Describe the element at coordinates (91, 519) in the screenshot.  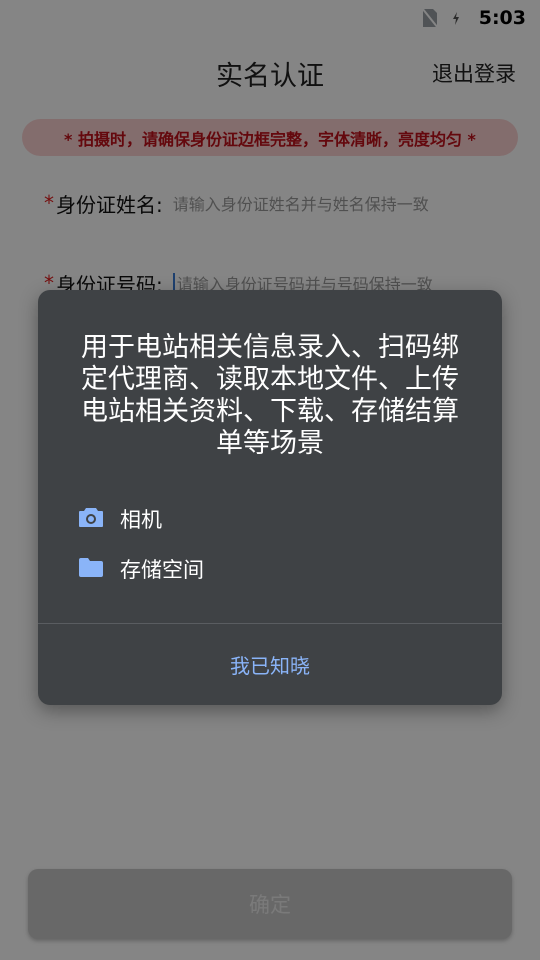
I see `camera-icon` at that location.